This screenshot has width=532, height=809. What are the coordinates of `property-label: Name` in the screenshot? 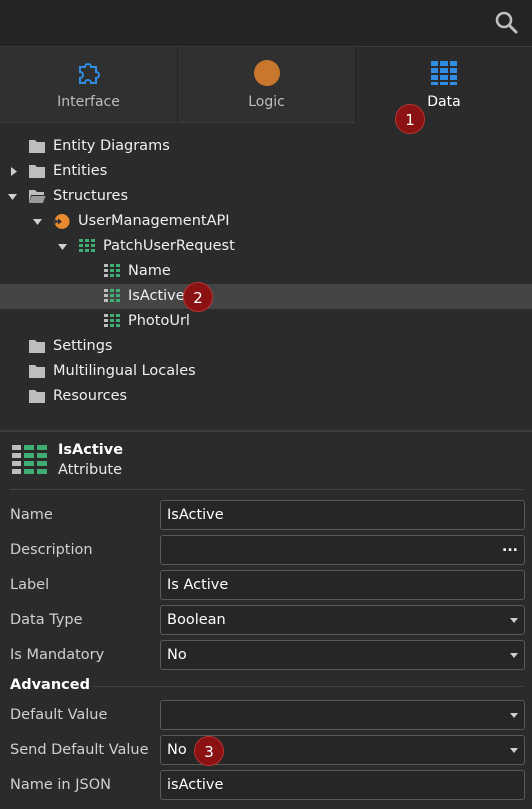 It's located at (31, 515).